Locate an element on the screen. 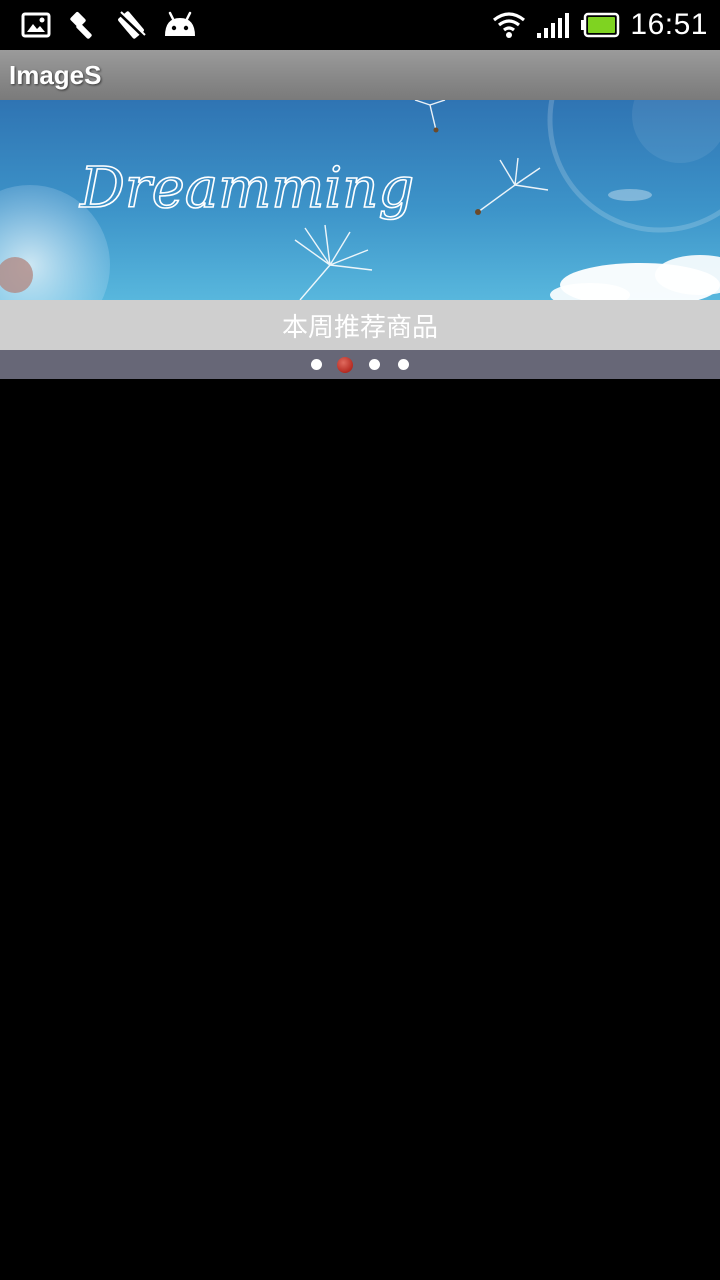 The width and height of the screenshot is (720, 1280). status-bar: 16:51 is located at coordinates (360, 25).